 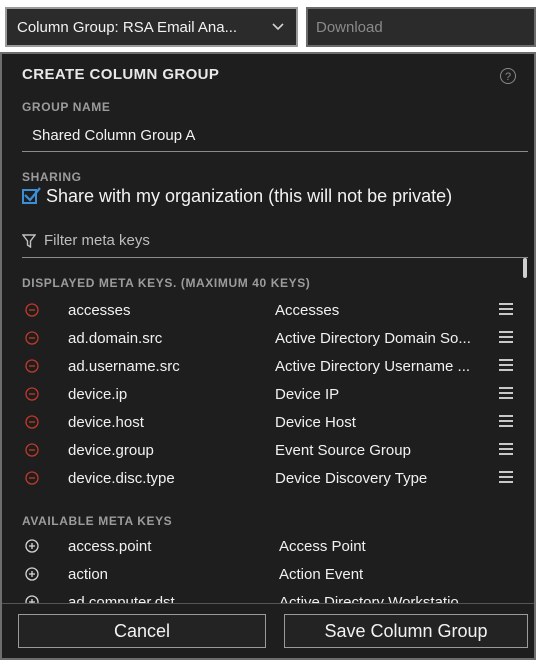 What do you see at coordinates (272, 450) in the screenshot?
I see `displayed-key-row: device.group Event Source Group` at bounding box center [272, 450].